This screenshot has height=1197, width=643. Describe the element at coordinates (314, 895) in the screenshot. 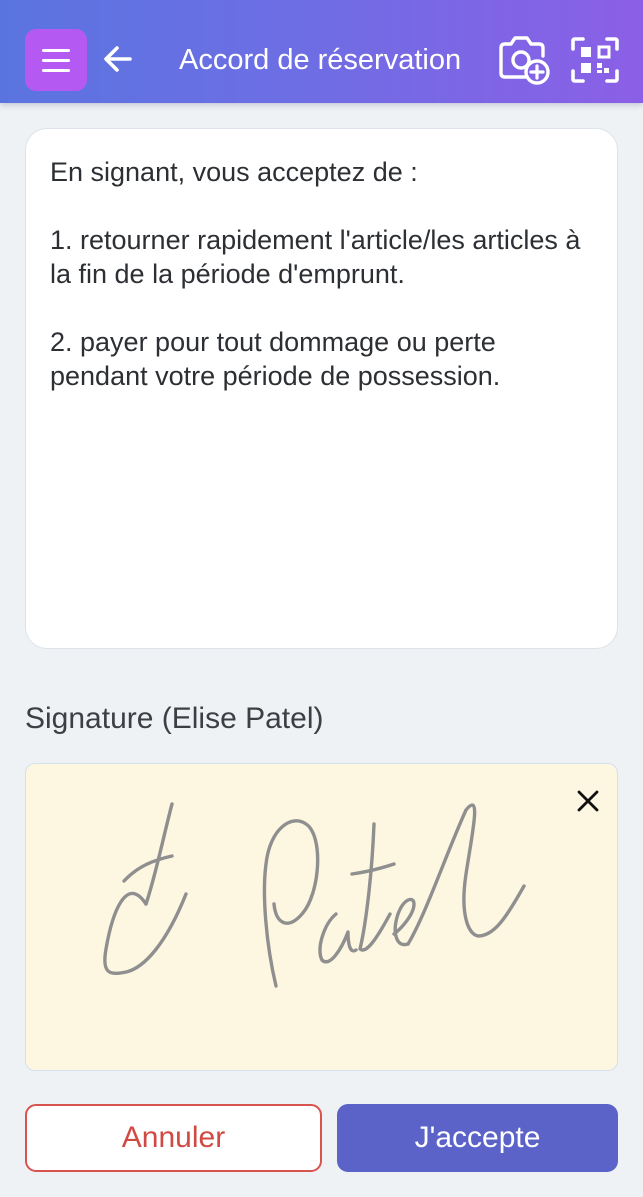

I see `signature-drawing` at that location.